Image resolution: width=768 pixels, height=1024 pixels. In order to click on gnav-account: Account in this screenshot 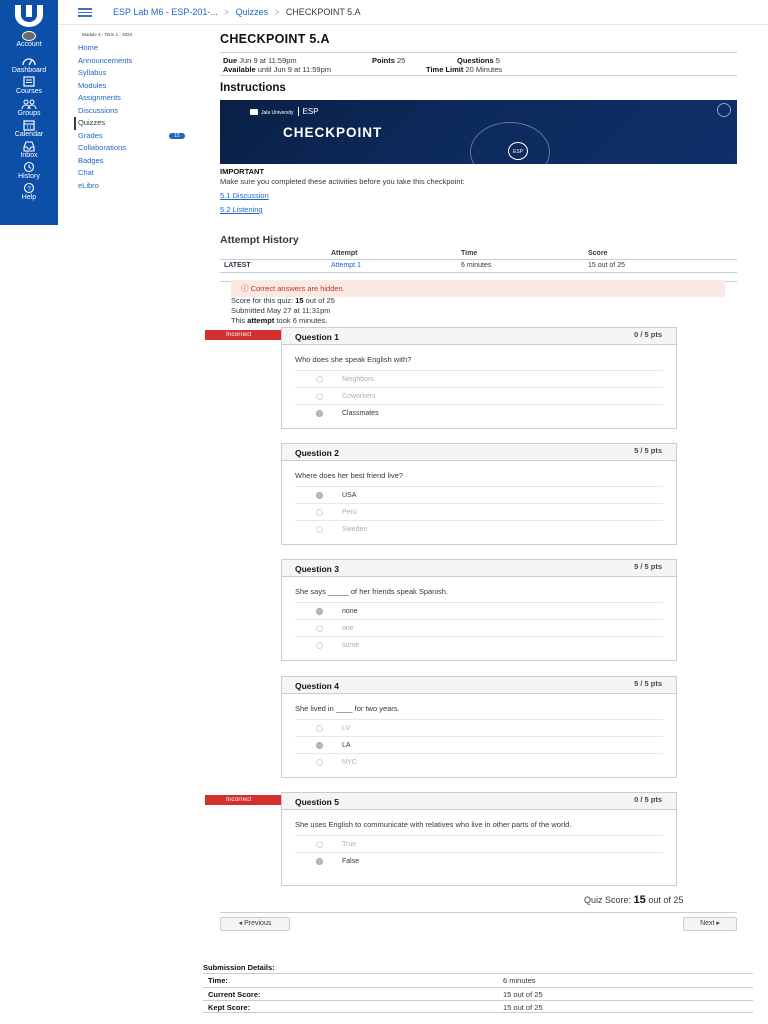, I will do `click(29, 40)`.